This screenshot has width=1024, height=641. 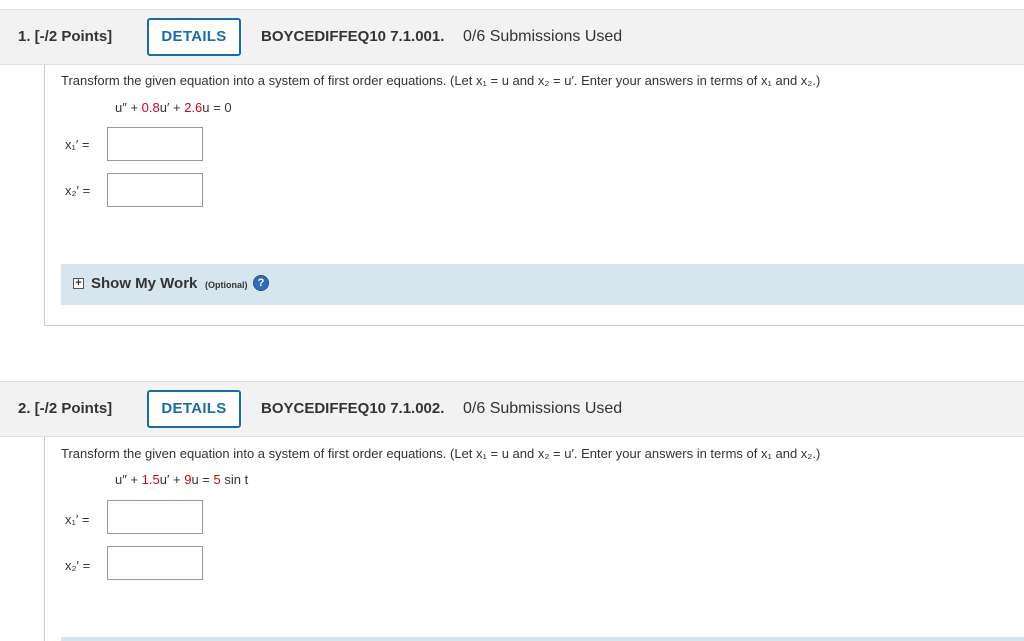 I want to click on coefficient: 0.8, so click(x=150, y=107).